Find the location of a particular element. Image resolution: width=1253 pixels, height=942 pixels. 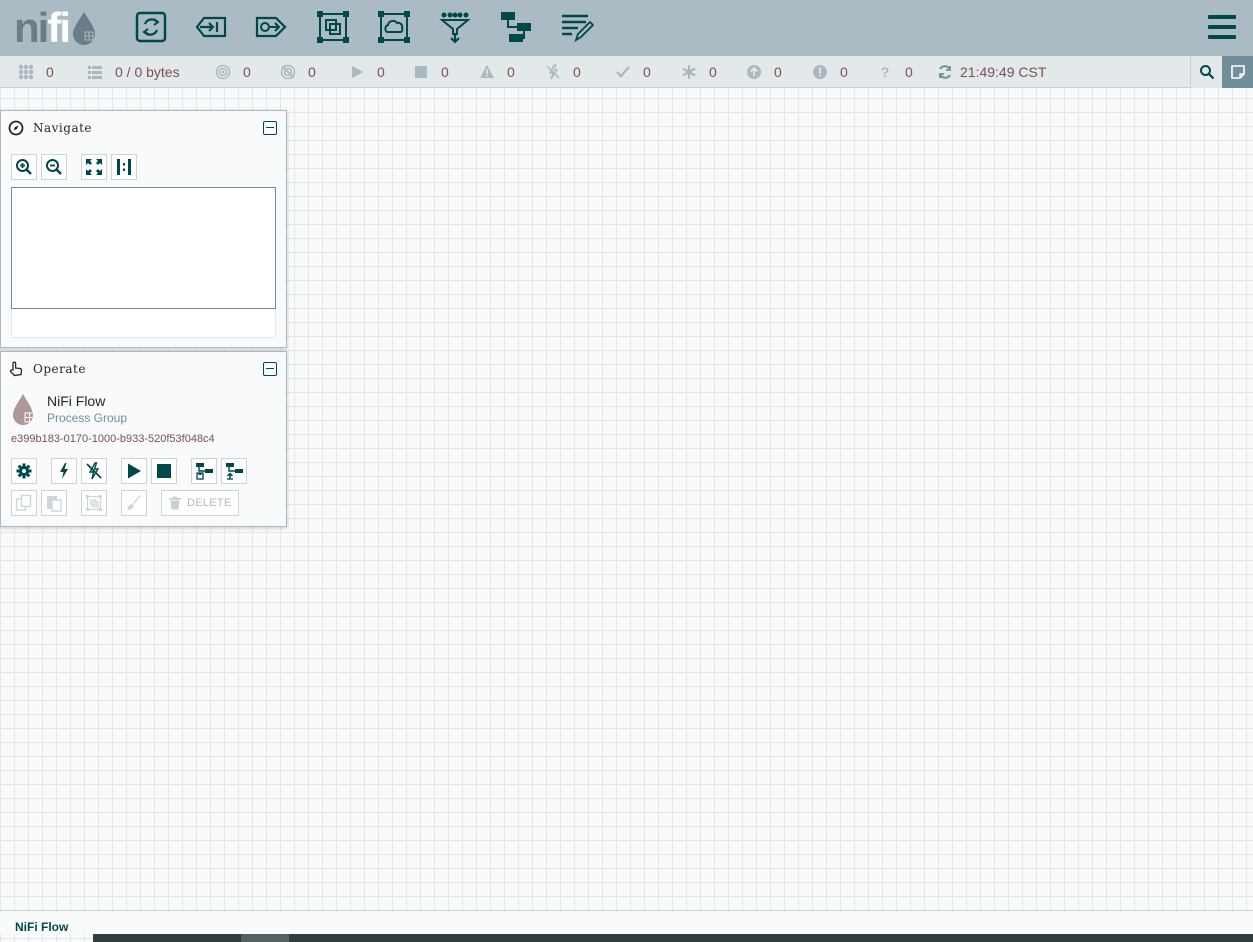

logo-text: nifi is located at coordinates (42, 27).